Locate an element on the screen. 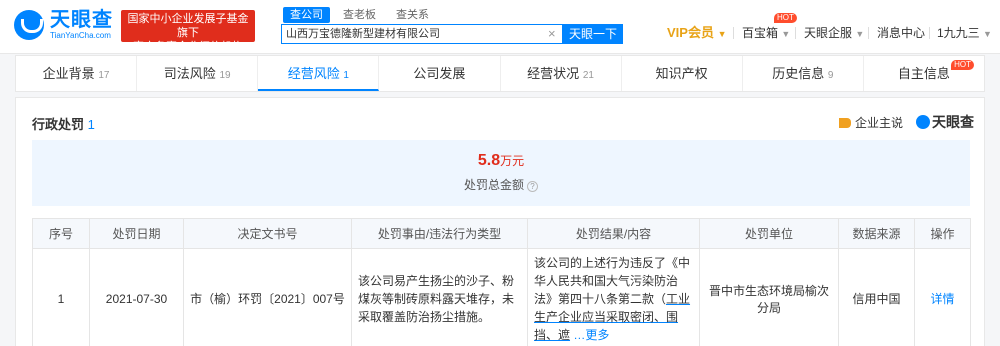  col-result: 处罚结果/内容 is located at coordinates (613, 233).